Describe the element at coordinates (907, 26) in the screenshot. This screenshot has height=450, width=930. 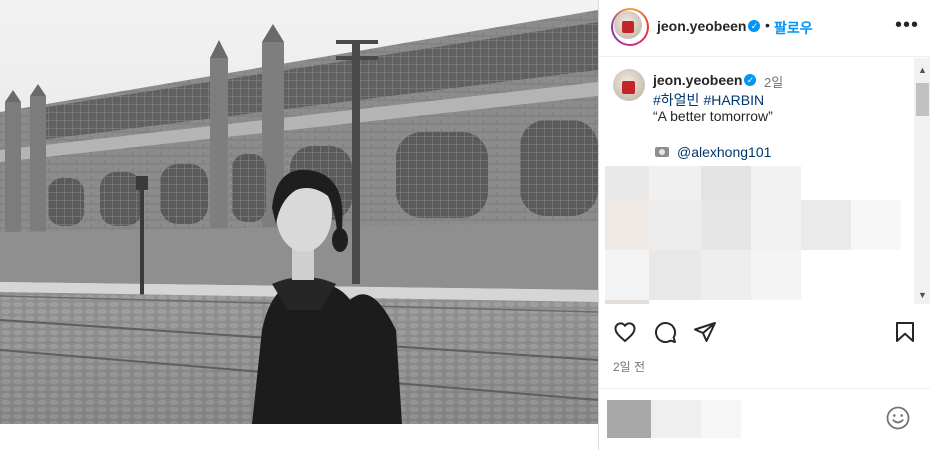
I see `more-options-icon: •••` at that location.